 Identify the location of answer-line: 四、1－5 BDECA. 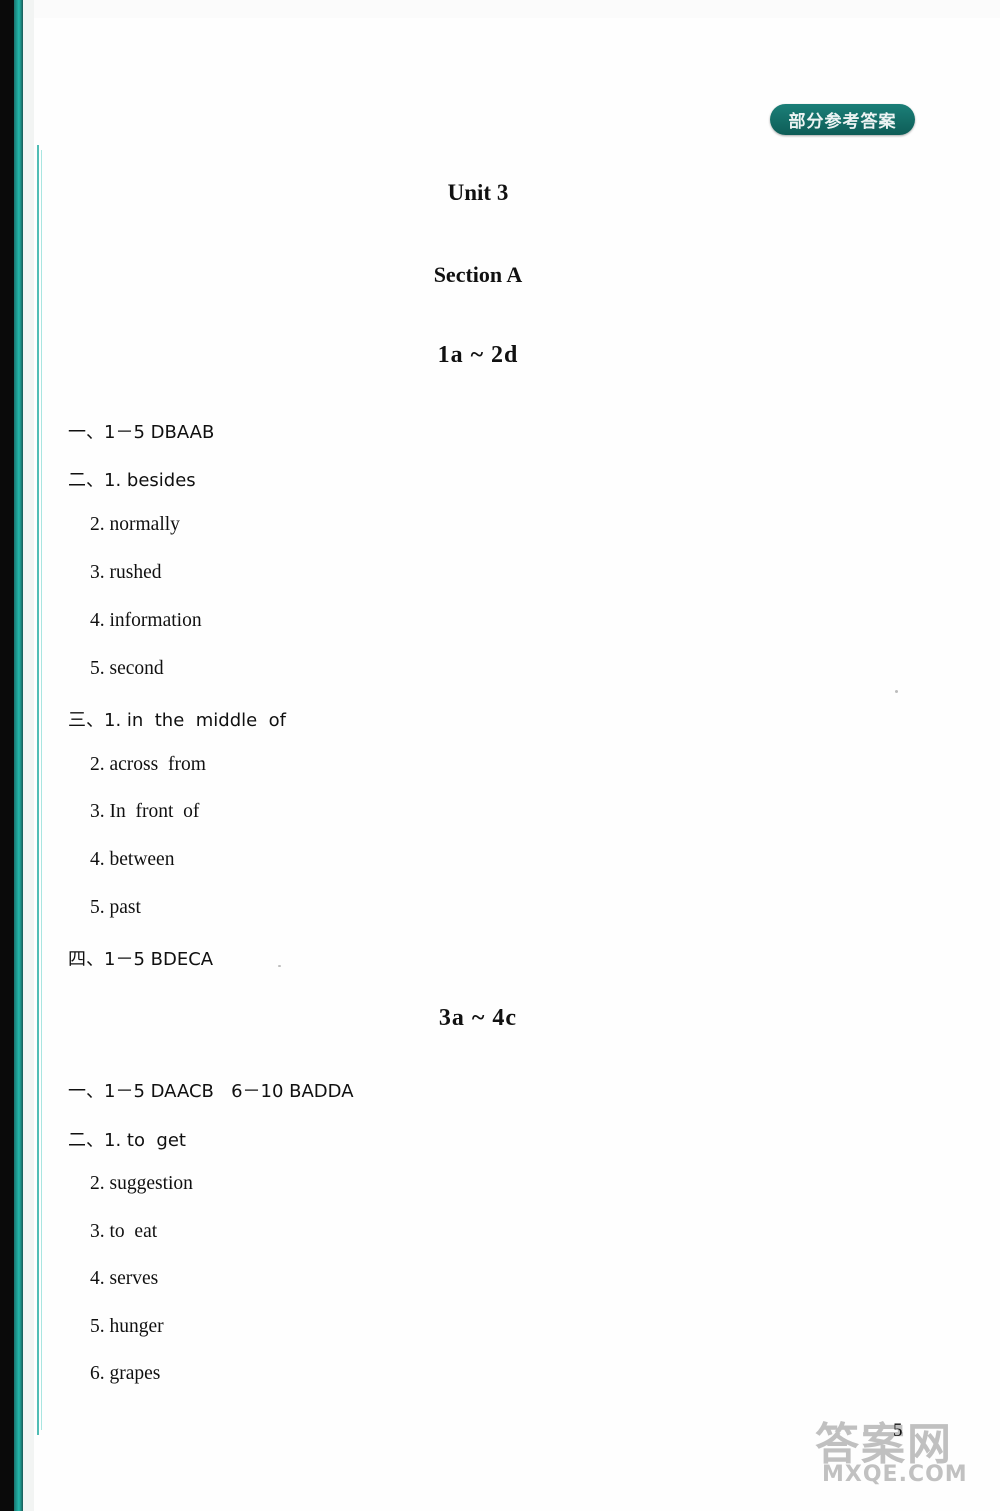
(141, 959).